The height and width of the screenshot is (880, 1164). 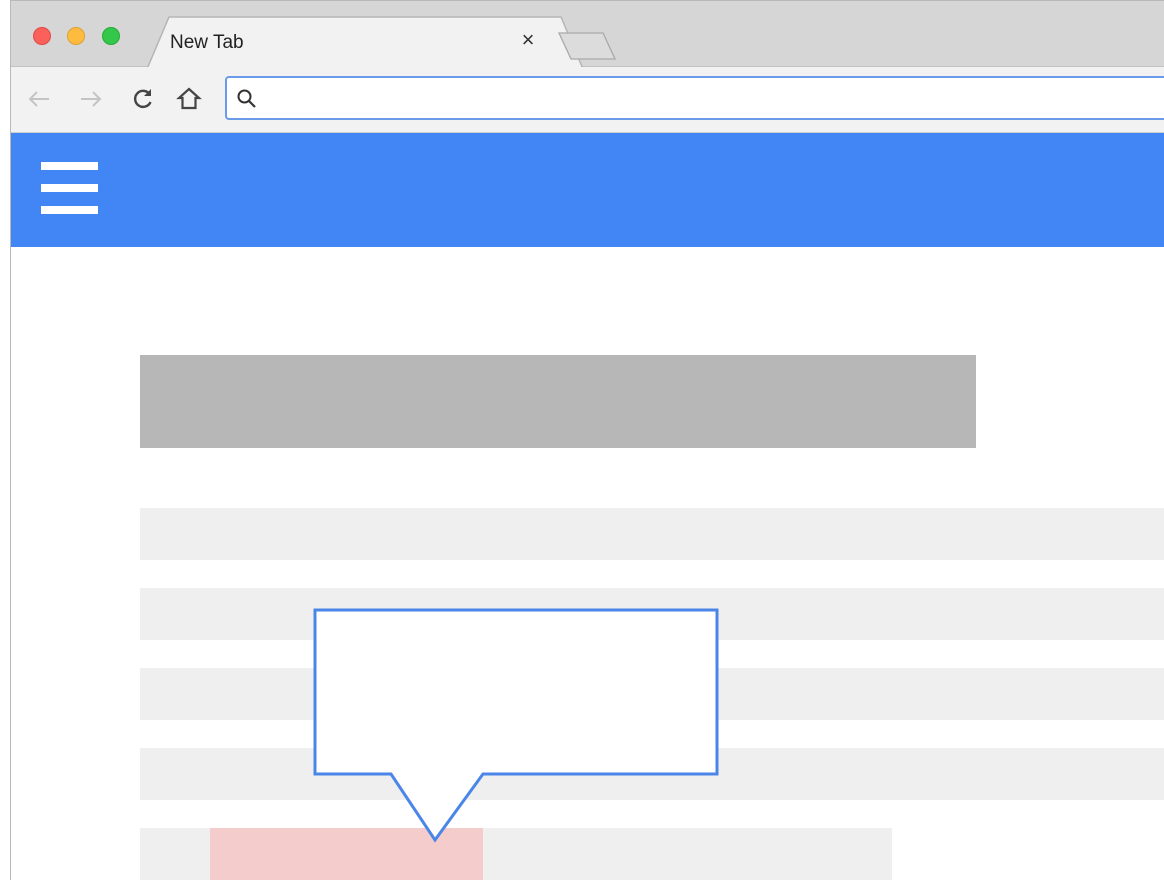 I want to click on hamburger-menu-icon, so click(x=69, y=189).